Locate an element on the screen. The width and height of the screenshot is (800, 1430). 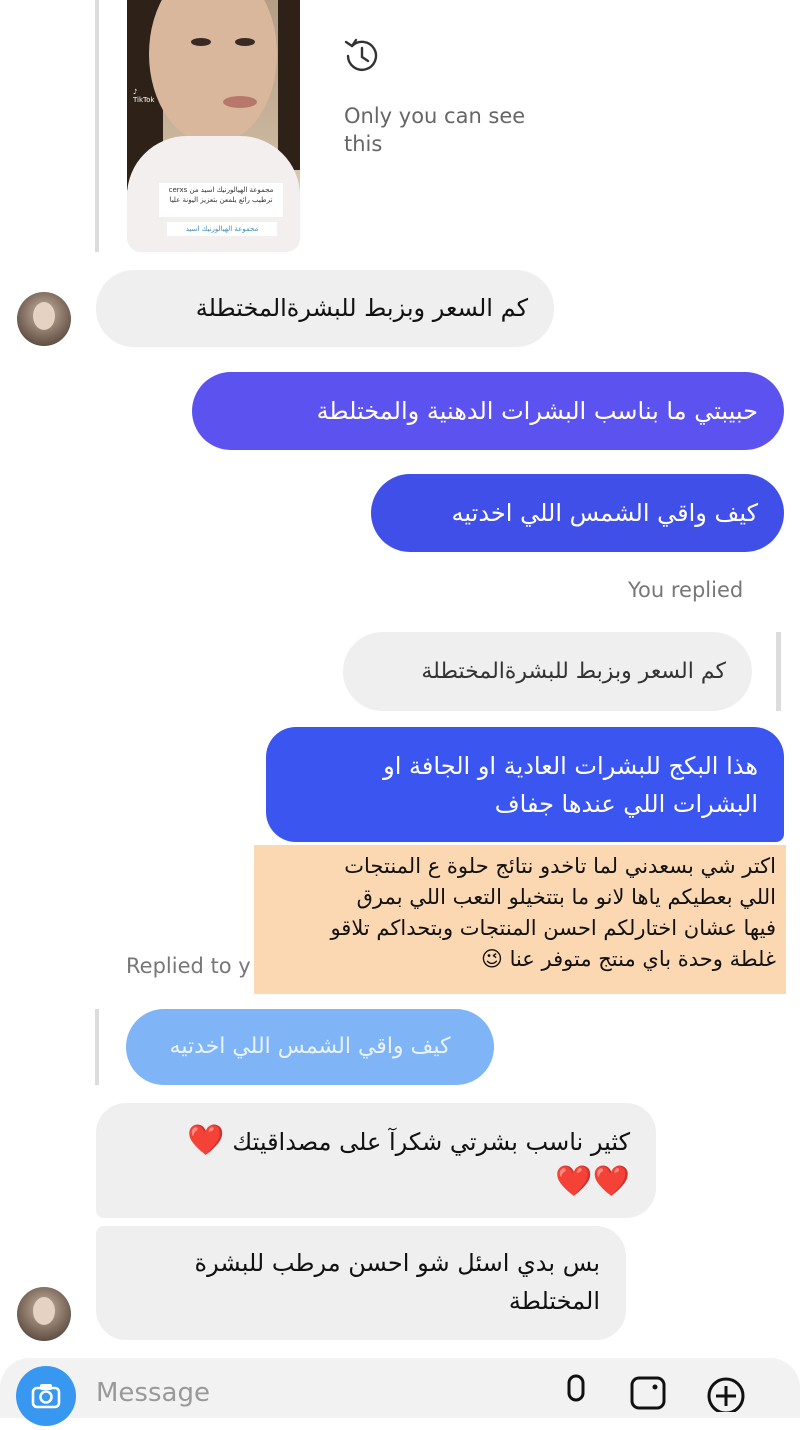
message-bubble-incoming: كم السعر وبزبط للبشرةالمختطلة is located at coordinates (325, 308).